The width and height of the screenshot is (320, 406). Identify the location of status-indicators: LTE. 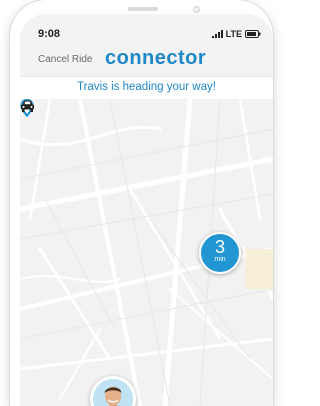
(236, 34).